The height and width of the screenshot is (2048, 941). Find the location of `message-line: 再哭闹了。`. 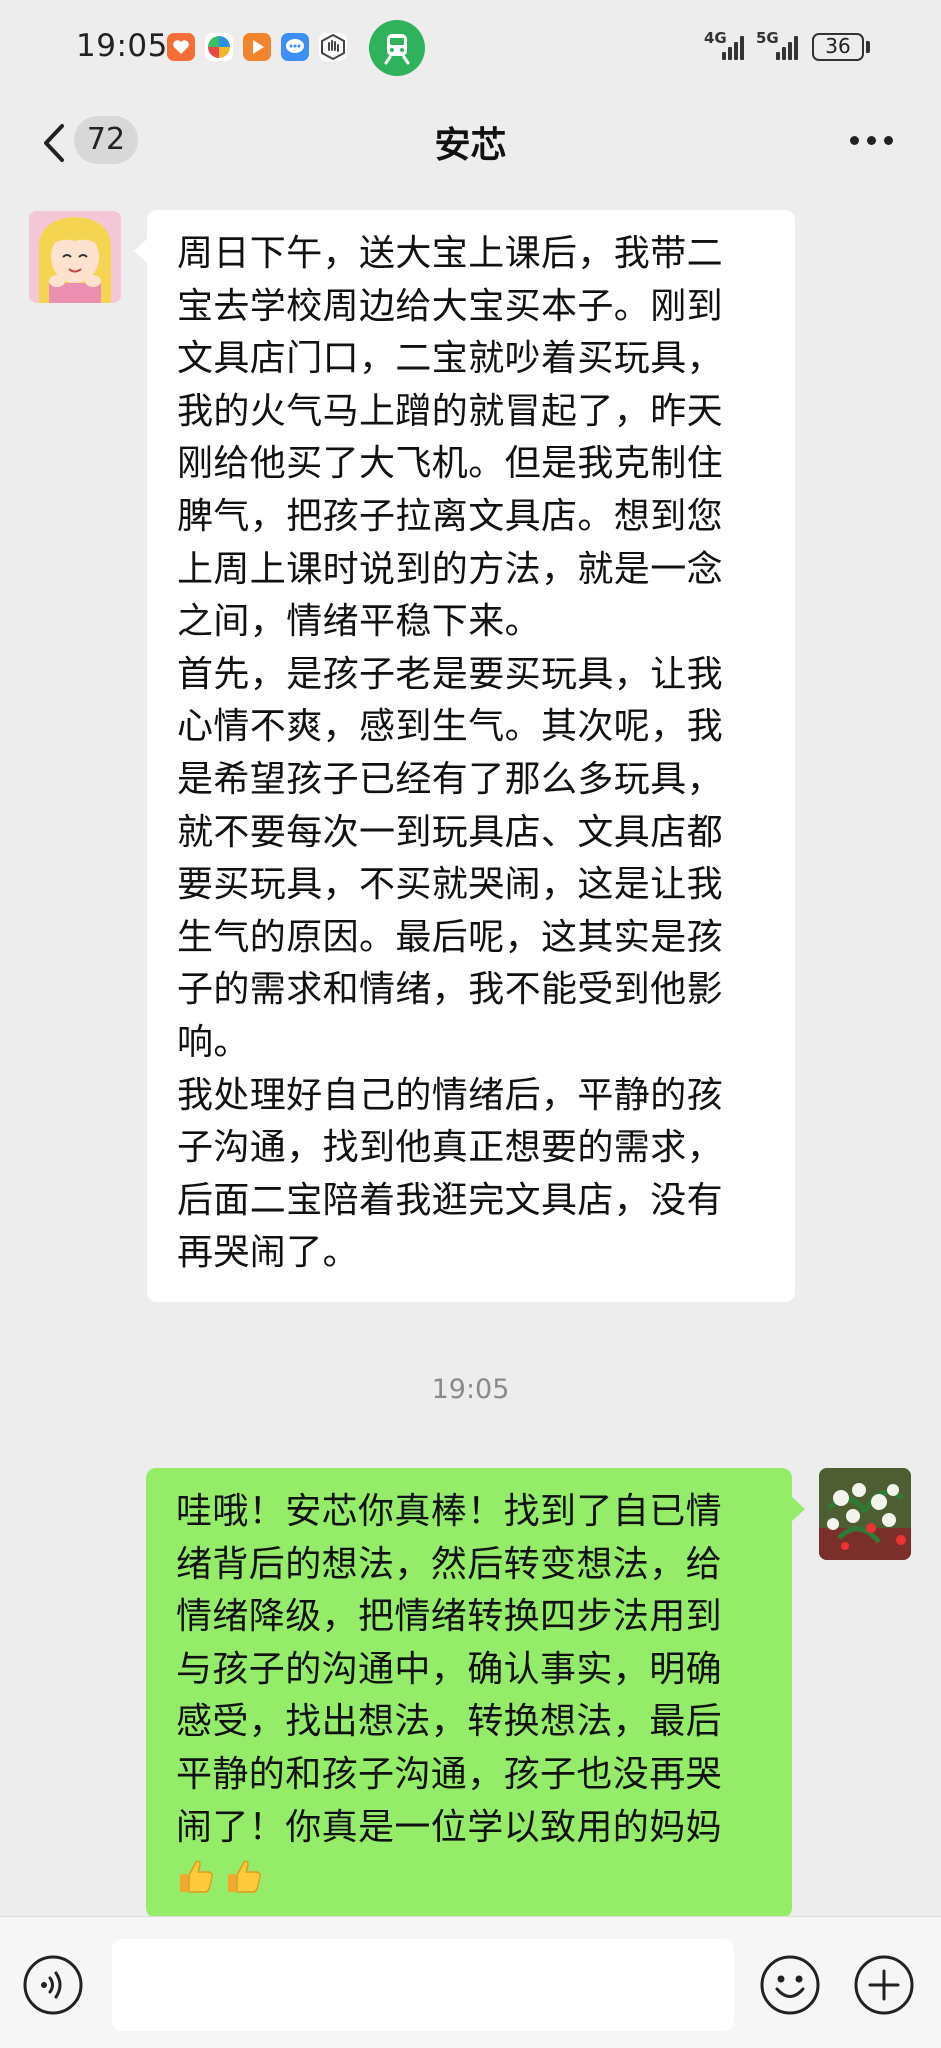

message-line: 再哭闹了。 is located at coordinates (268, 1253).